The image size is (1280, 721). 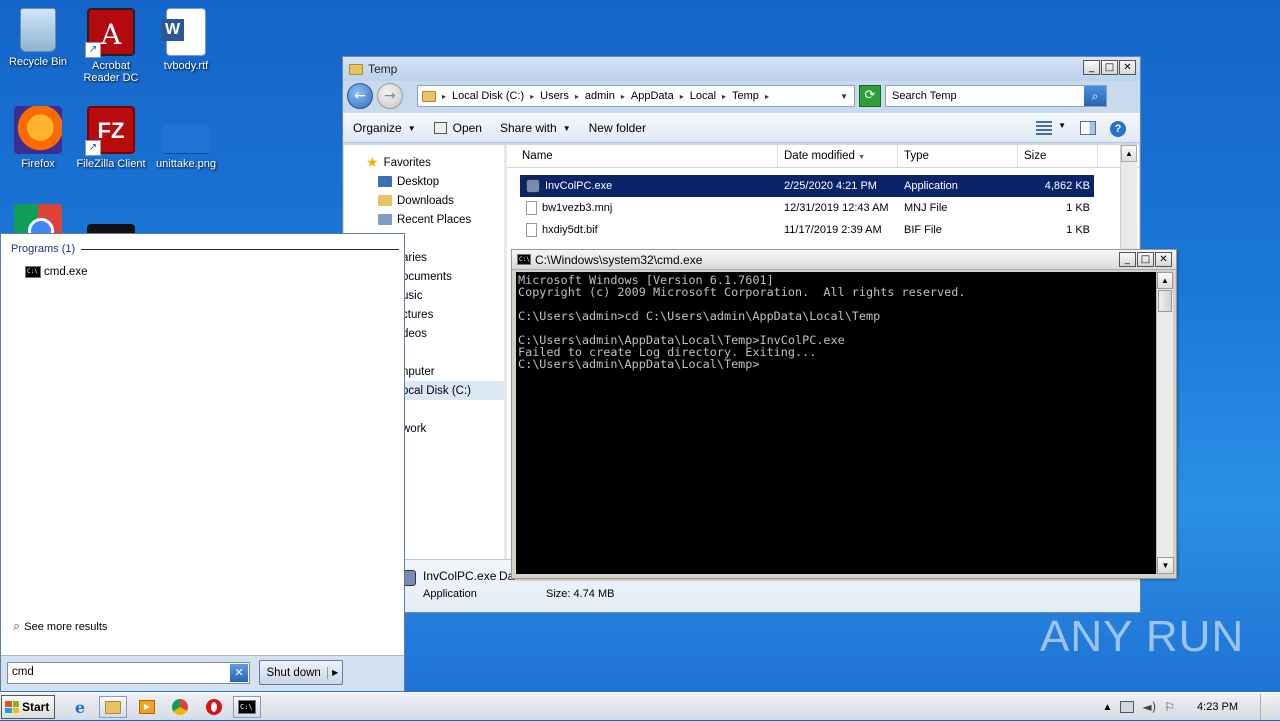 I want to click on image-file-icon, so click(x=186, y=139).